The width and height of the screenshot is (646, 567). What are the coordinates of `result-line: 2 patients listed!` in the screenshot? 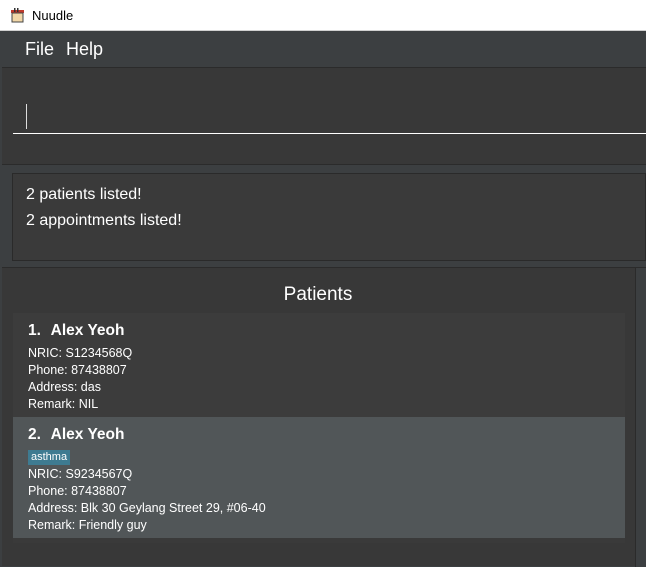 It's located at (84, 194).